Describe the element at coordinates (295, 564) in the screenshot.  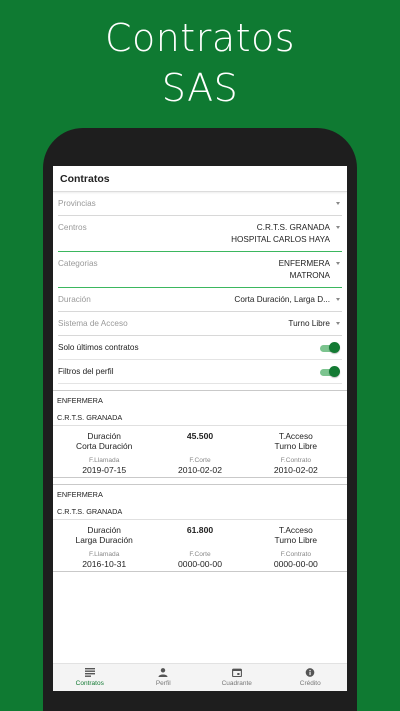
I see `f-contrato-value: 0000-00-00` at that location.